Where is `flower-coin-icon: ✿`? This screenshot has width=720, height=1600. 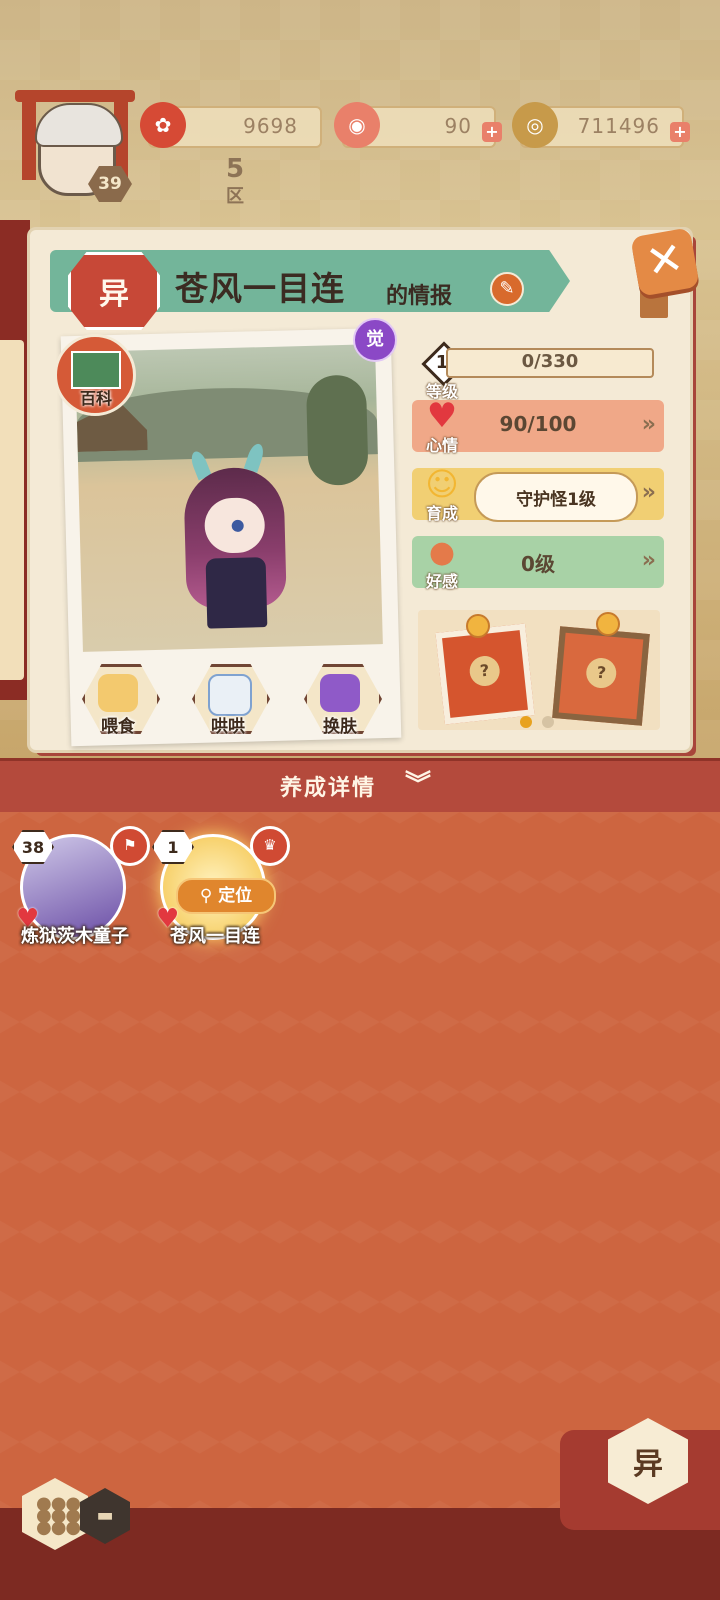
flower-coin-icon: ✿ is located at coordinates (163, 125).